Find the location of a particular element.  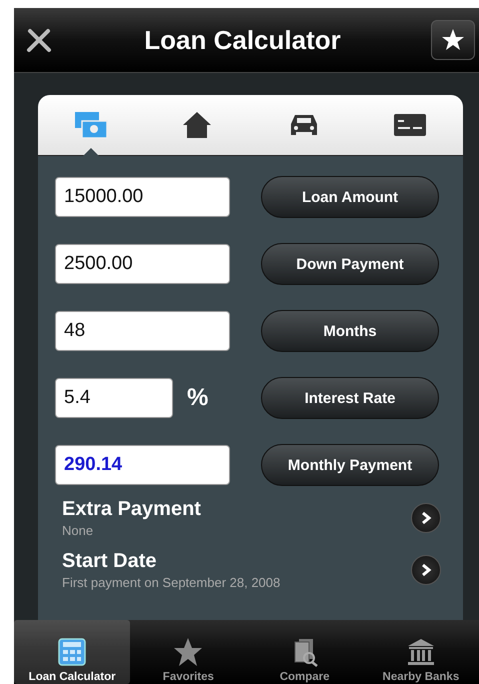

option-value: None is located at coordinates (78, 530).